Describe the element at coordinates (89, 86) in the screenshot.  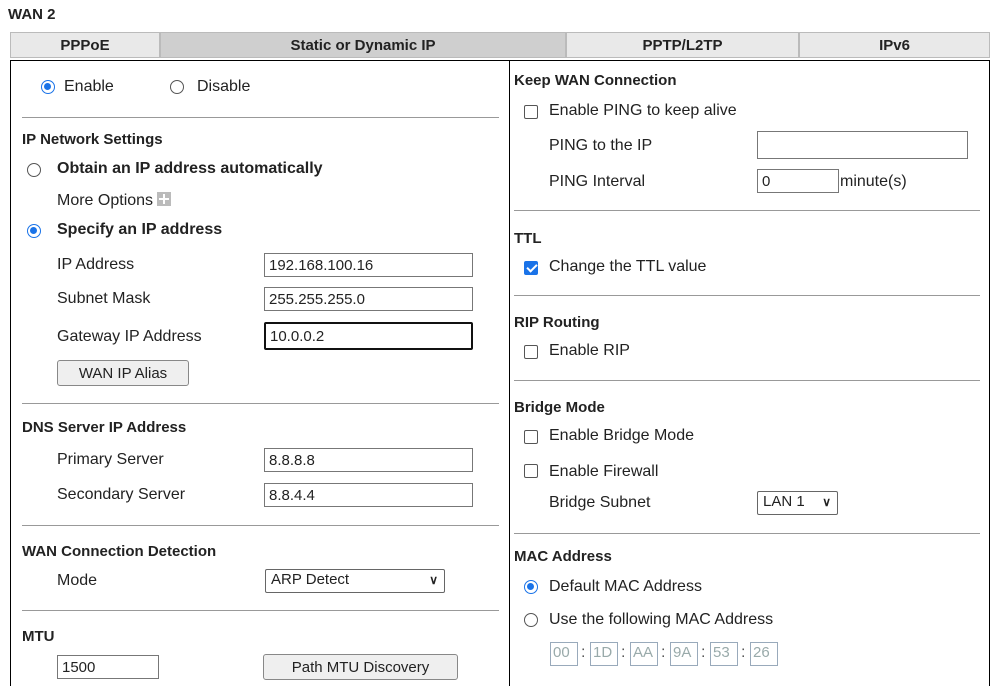
I see `enable-label: Enable` at that location.